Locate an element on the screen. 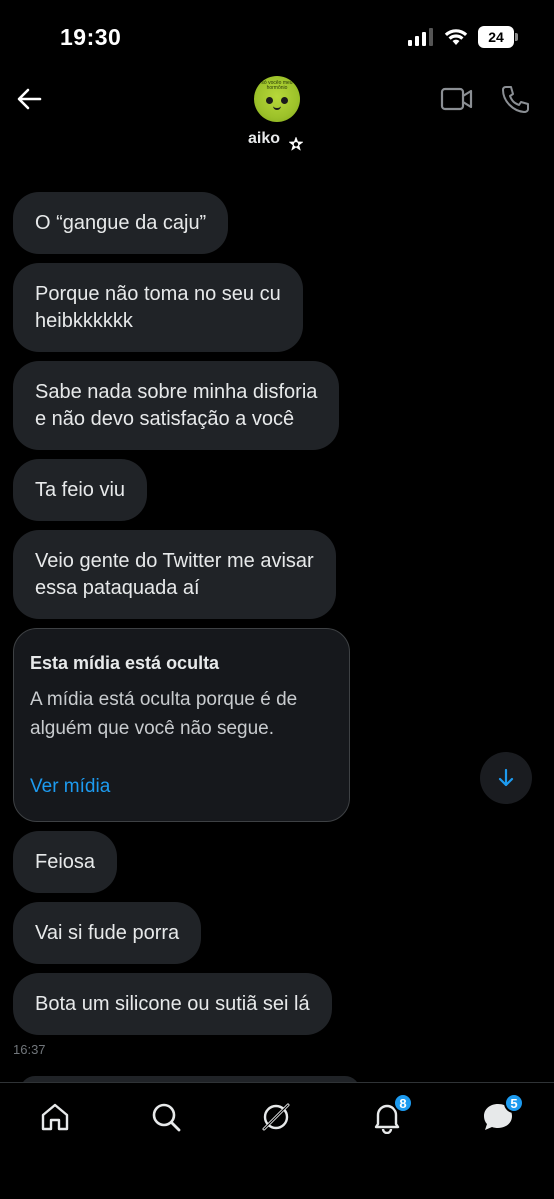  status-time: 19:30 is located at coordinates (91, 37).